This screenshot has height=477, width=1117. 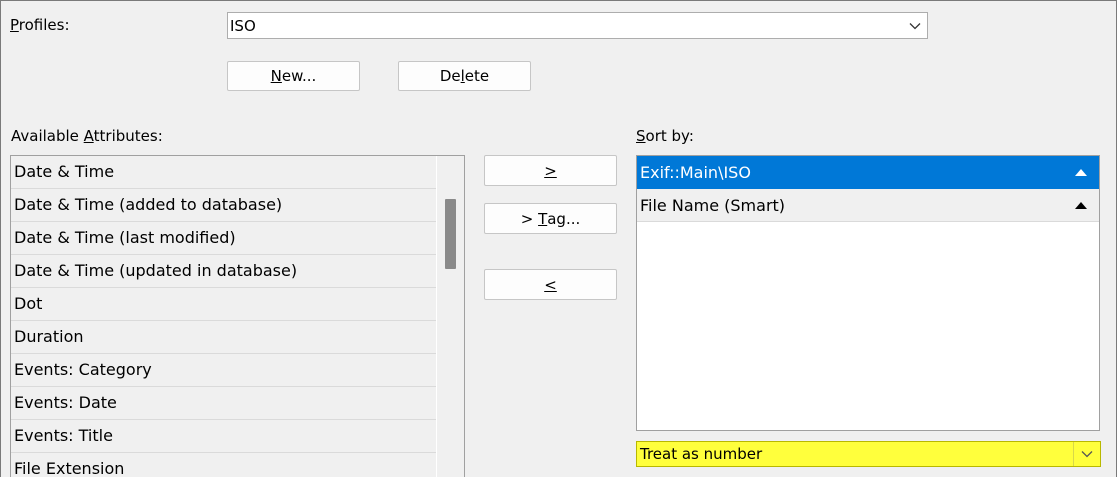 I want to click on list-item: Date & Time (added to database), so click(x=223, y=205).